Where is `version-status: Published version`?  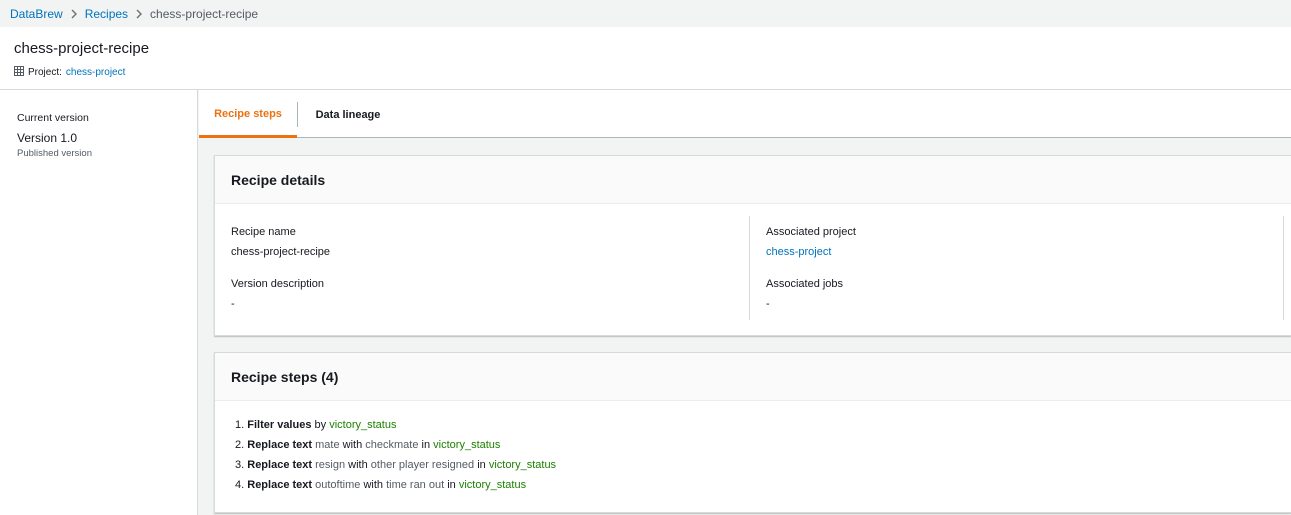 version-status: Published version is located at coordinates (54, 153).